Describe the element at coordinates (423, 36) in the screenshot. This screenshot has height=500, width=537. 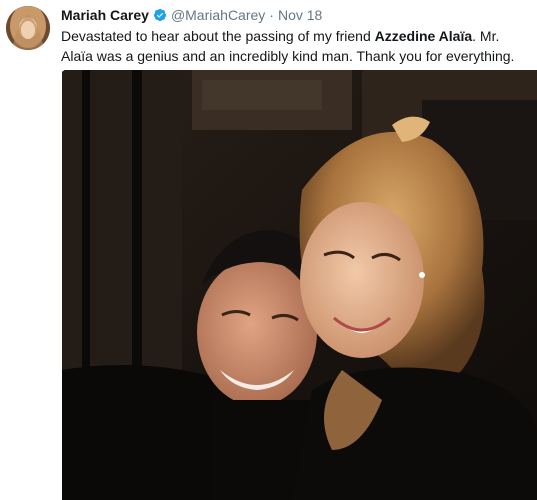
I see `tweet-text-mention: Azzedine Alaïa` at that location.